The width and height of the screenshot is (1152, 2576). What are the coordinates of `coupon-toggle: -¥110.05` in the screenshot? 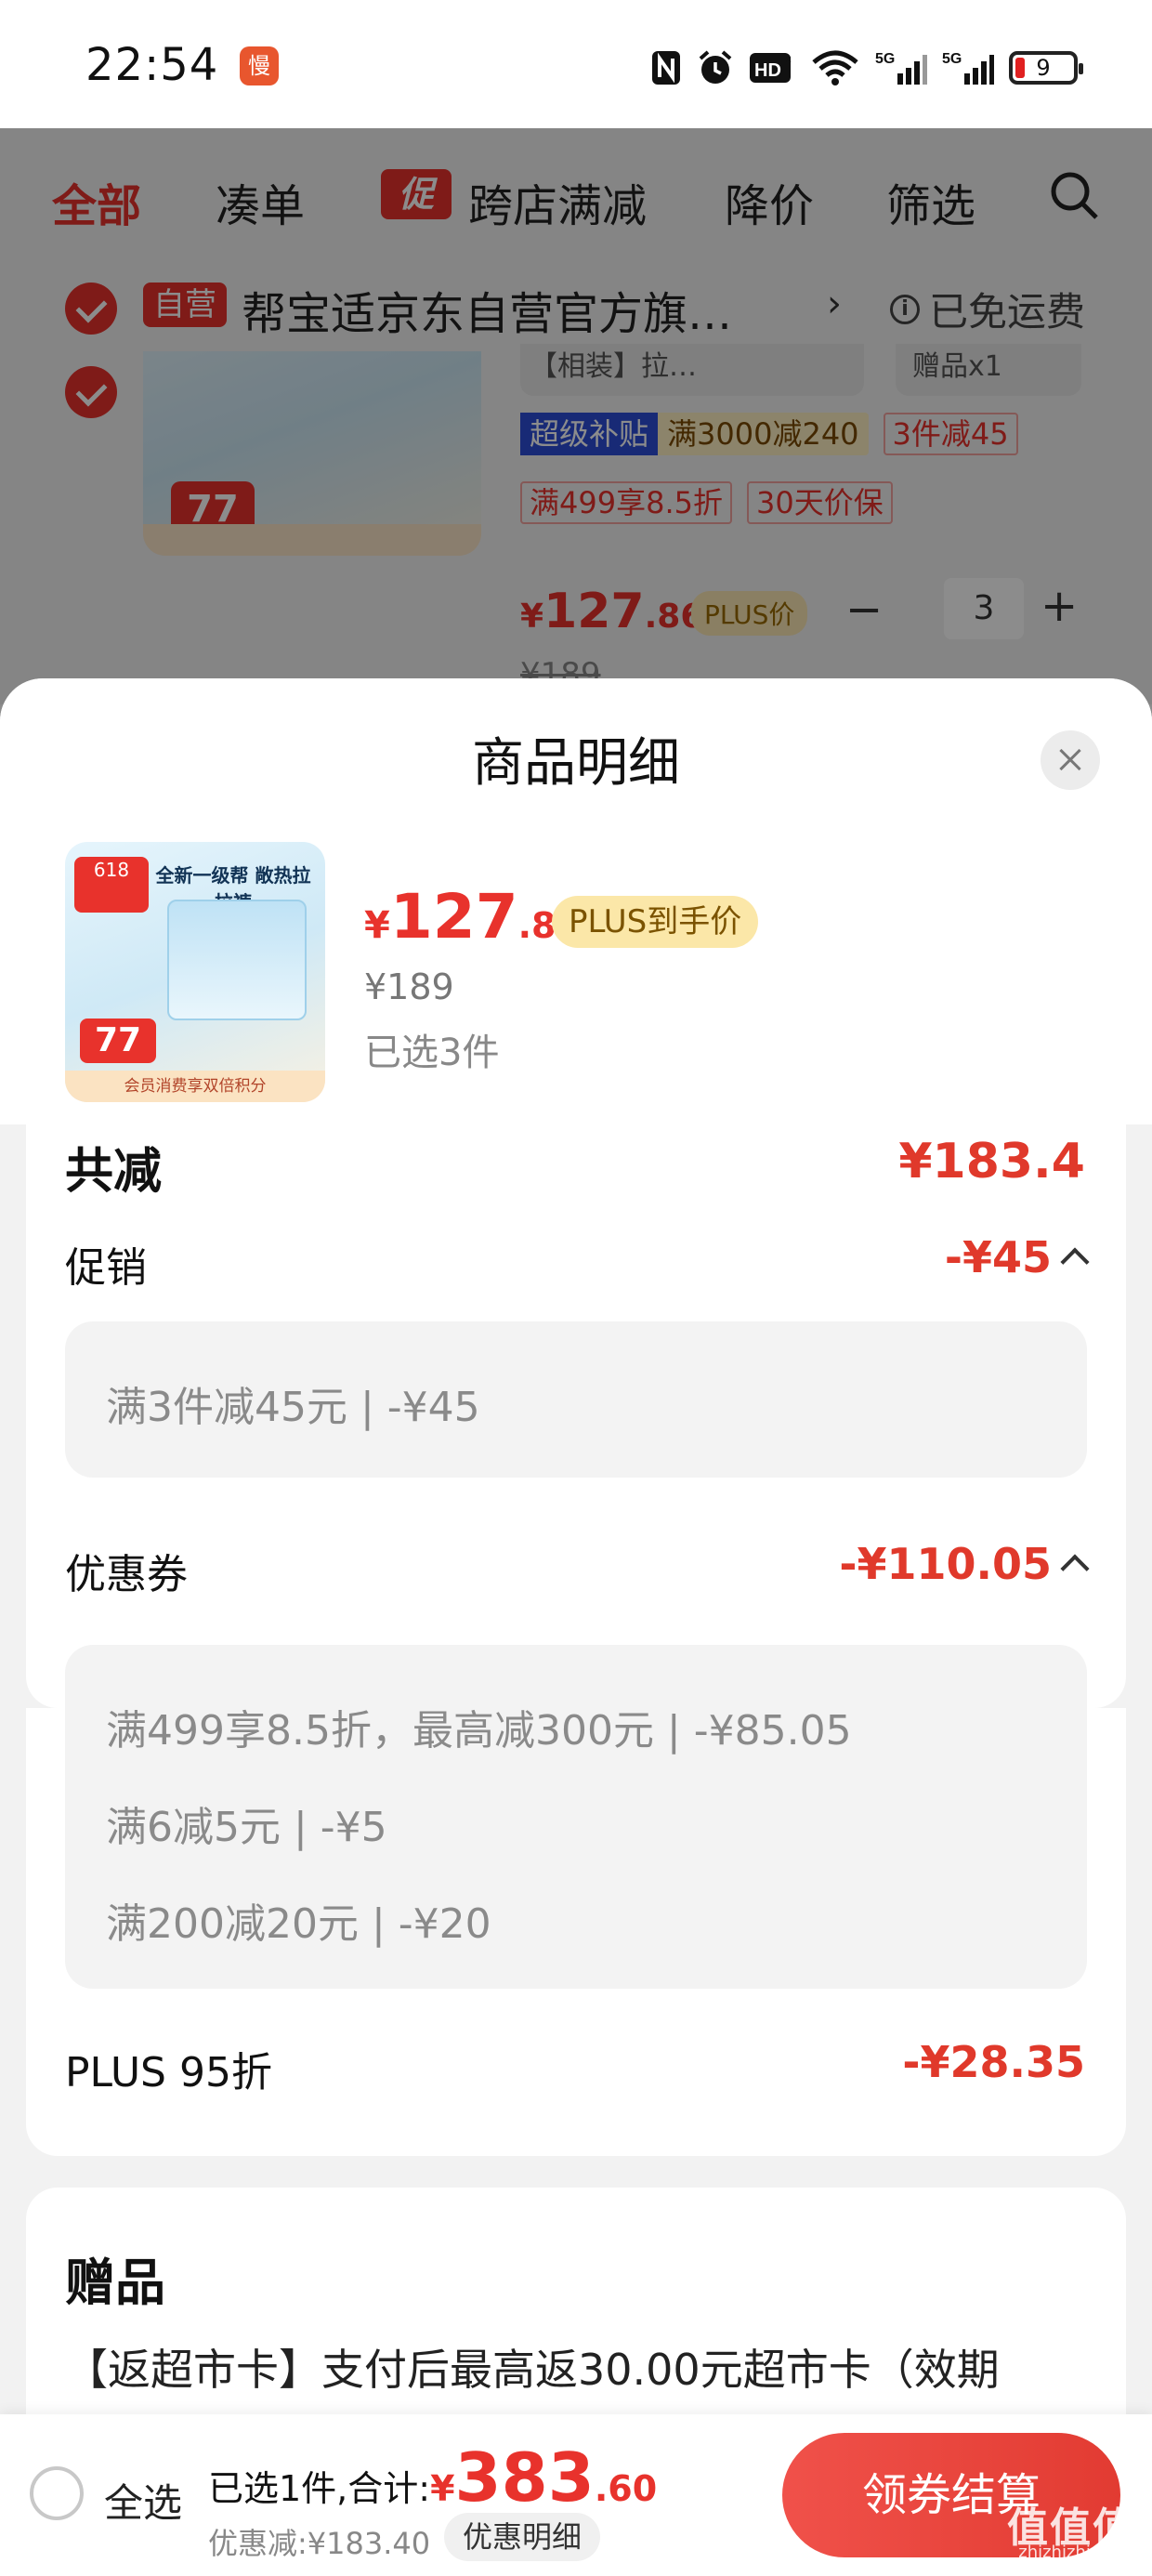 It's located at (964, 1564).